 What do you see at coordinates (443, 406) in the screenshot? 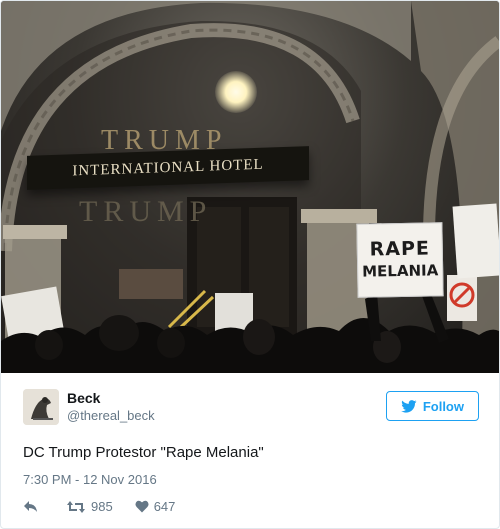
I see `follow-label: Follow` at bounding box center [443, 406].